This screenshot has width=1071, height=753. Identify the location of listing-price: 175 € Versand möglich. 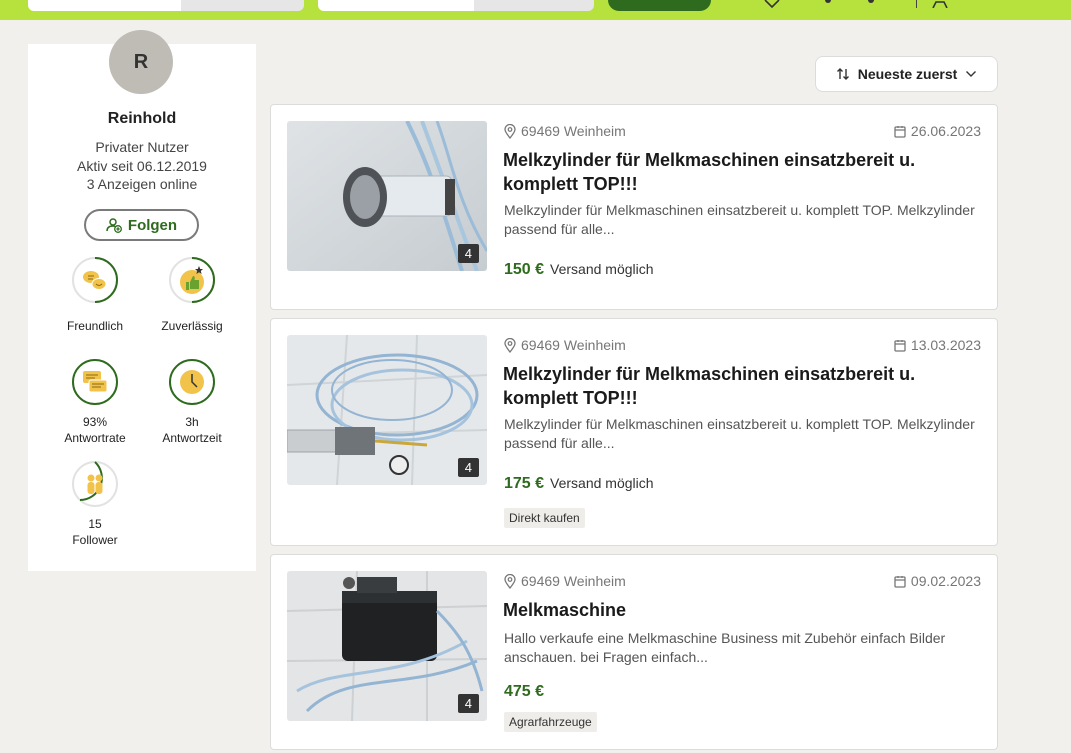
(579, 484).